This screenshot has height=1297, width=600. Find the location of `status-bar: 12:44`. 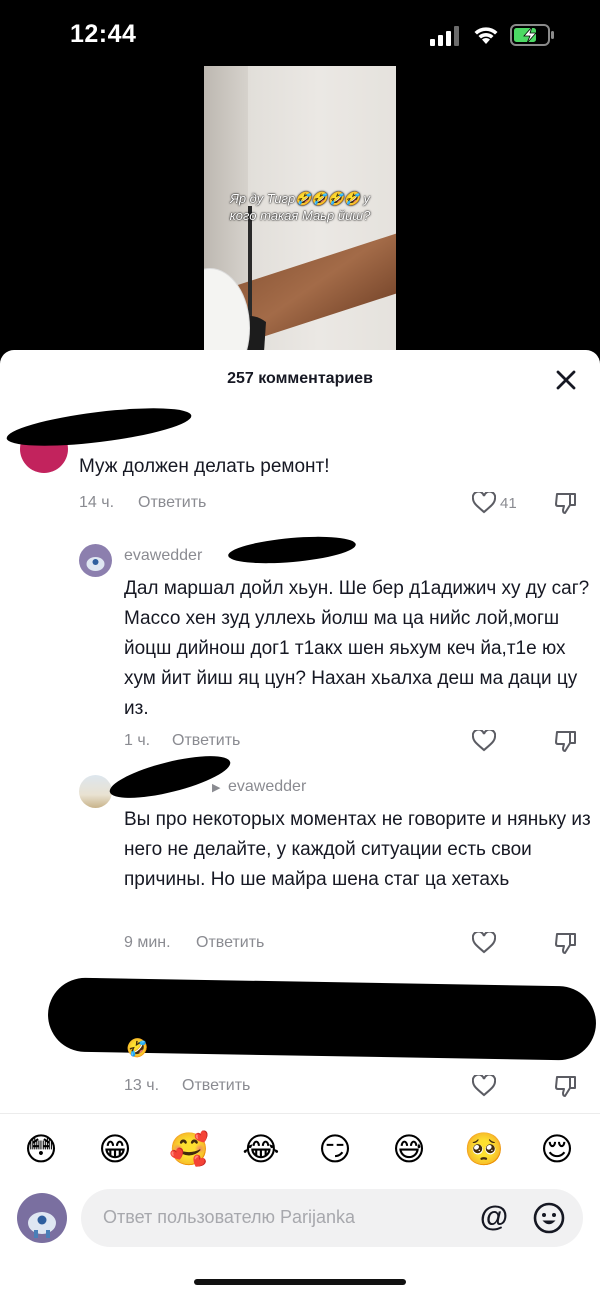

status-bar: 12:44 is located at coordinates (300, 33).